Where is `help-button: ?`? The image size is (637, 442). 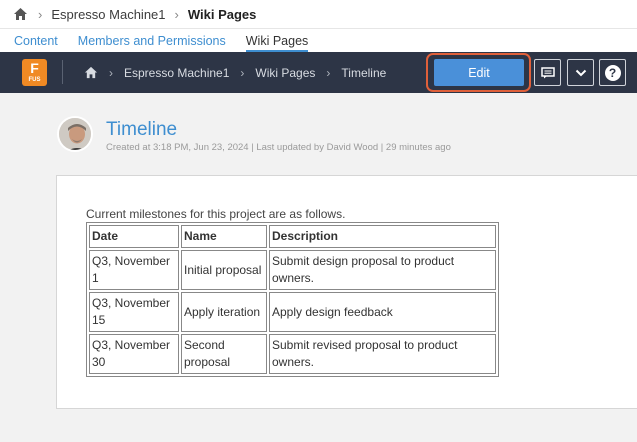
help-button: ? is located at coordinates (612, 72).